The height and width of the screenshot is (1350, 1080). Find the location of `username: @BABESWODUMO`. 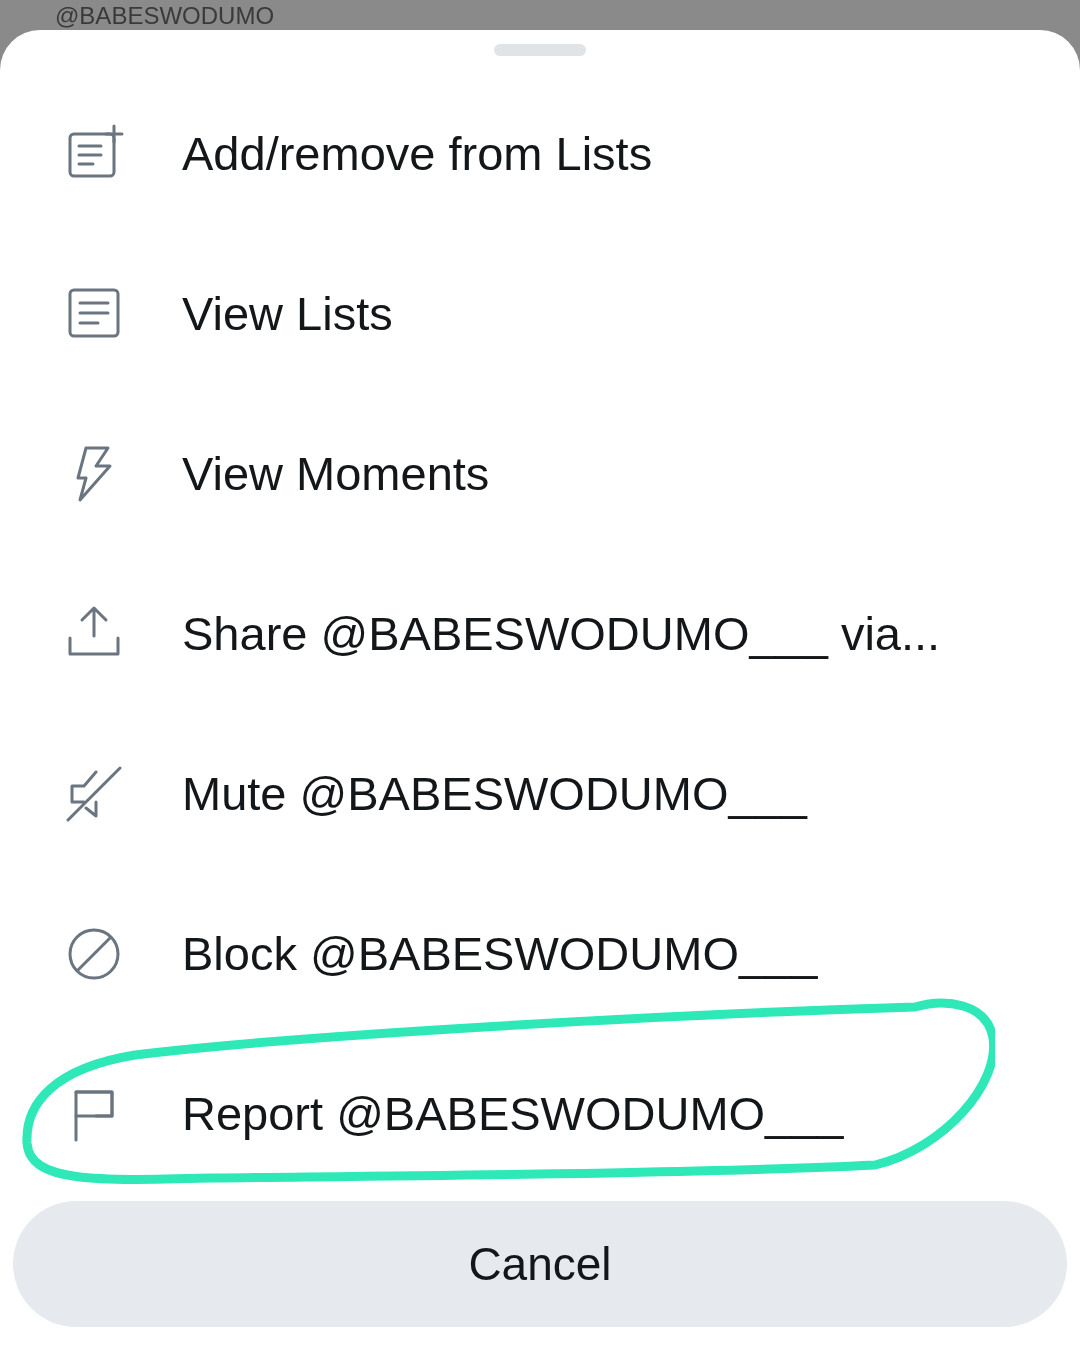

username: @BABESWODUMO is located at coordinates (165, 16).